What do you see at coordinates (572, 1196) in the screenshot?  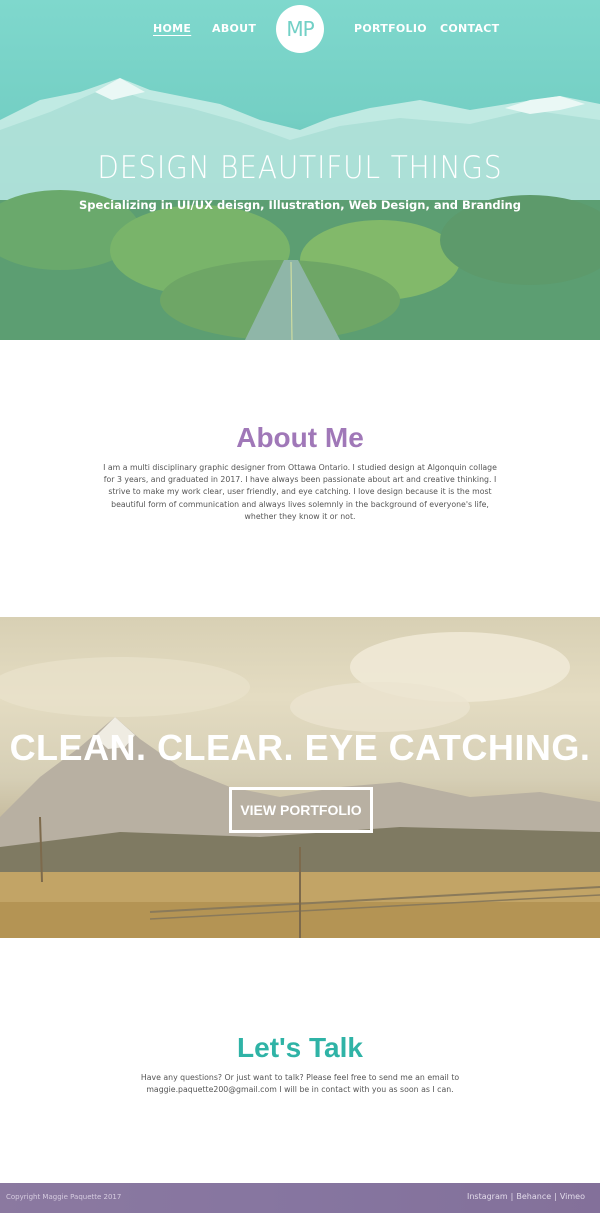 I see `vimeo-link: Vimeo` at bounding box center [572, 1196].